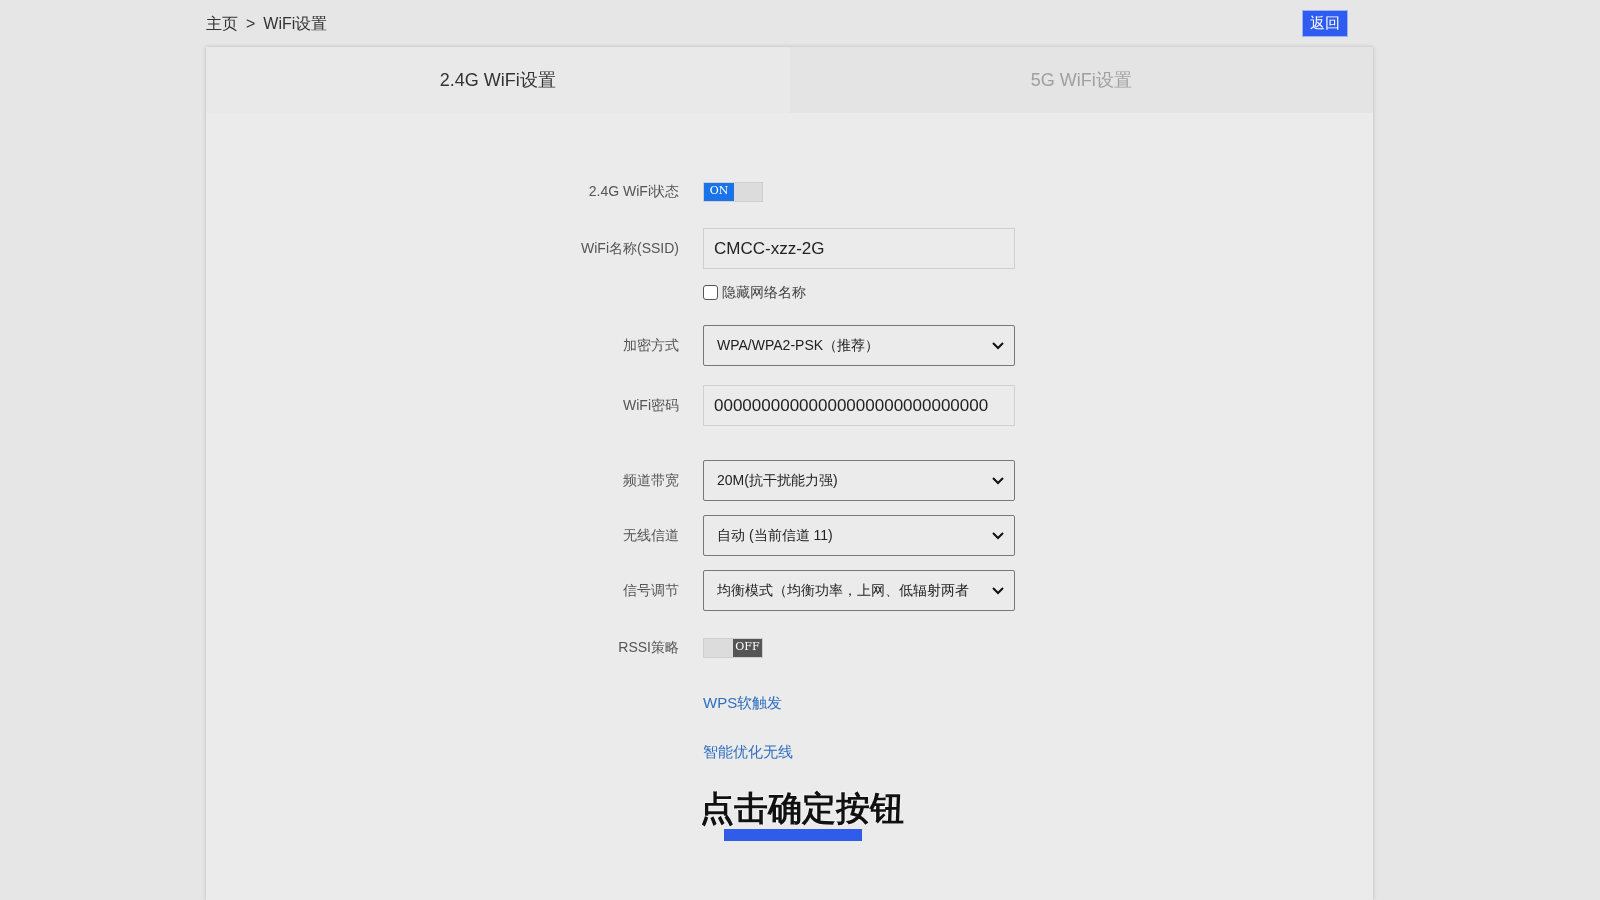 Image resolution: width=1600 pixels, height=900 pixels. I want to click on select-field: 20M(抗干扰能力强), so click(859, 480).